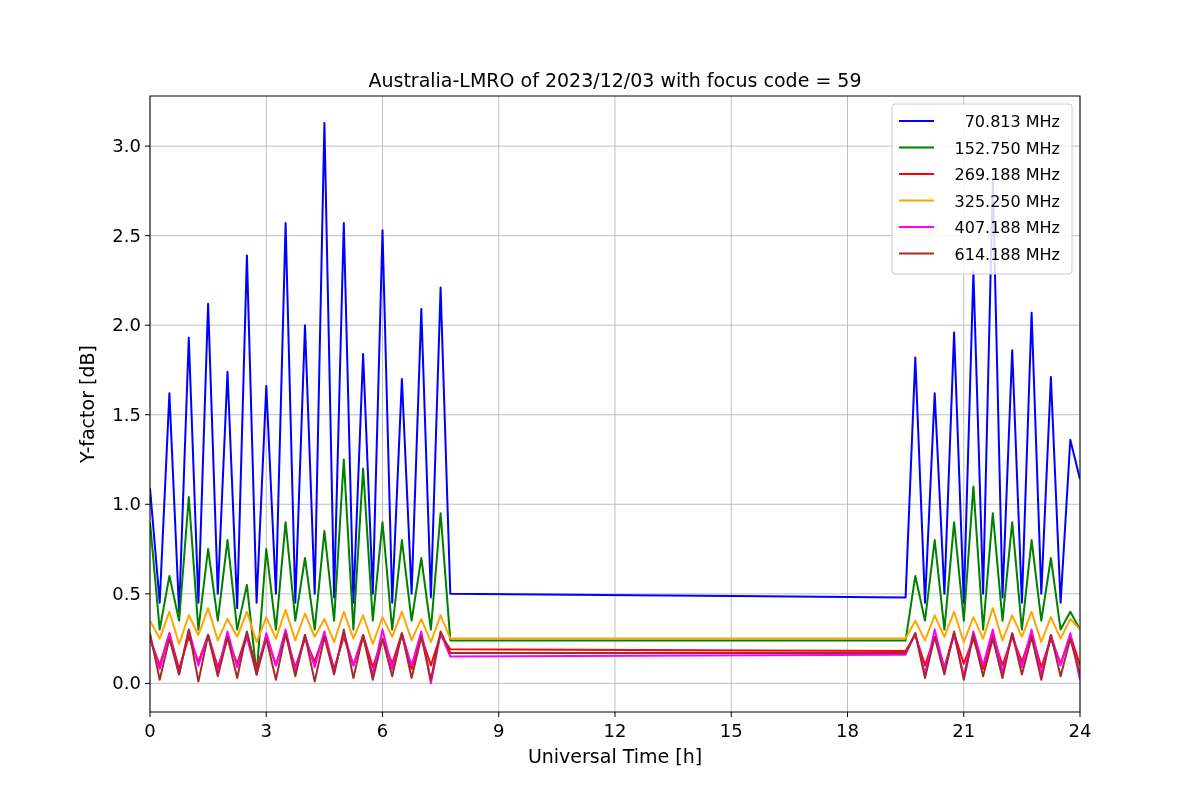 This screenshot has height=800, width=1200. I want to click on tick-label: 24, so click(1080, 730).